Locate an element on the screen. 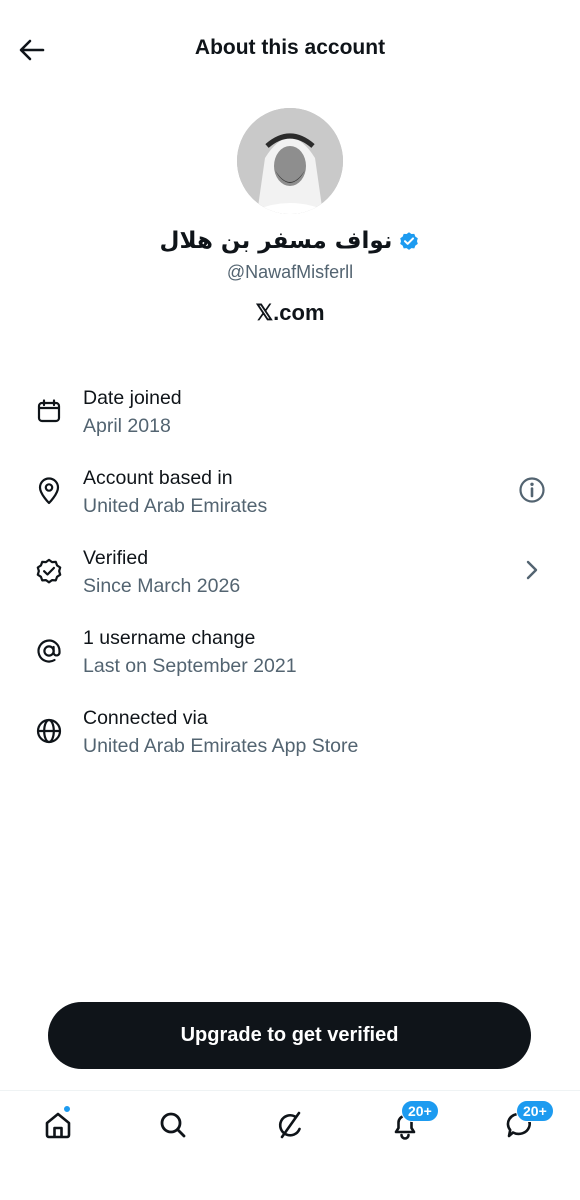 The height and width of the screenshot is (1200, 580). info-row-verified: Verified Since March 2026 is located at coordinates (290, 567).